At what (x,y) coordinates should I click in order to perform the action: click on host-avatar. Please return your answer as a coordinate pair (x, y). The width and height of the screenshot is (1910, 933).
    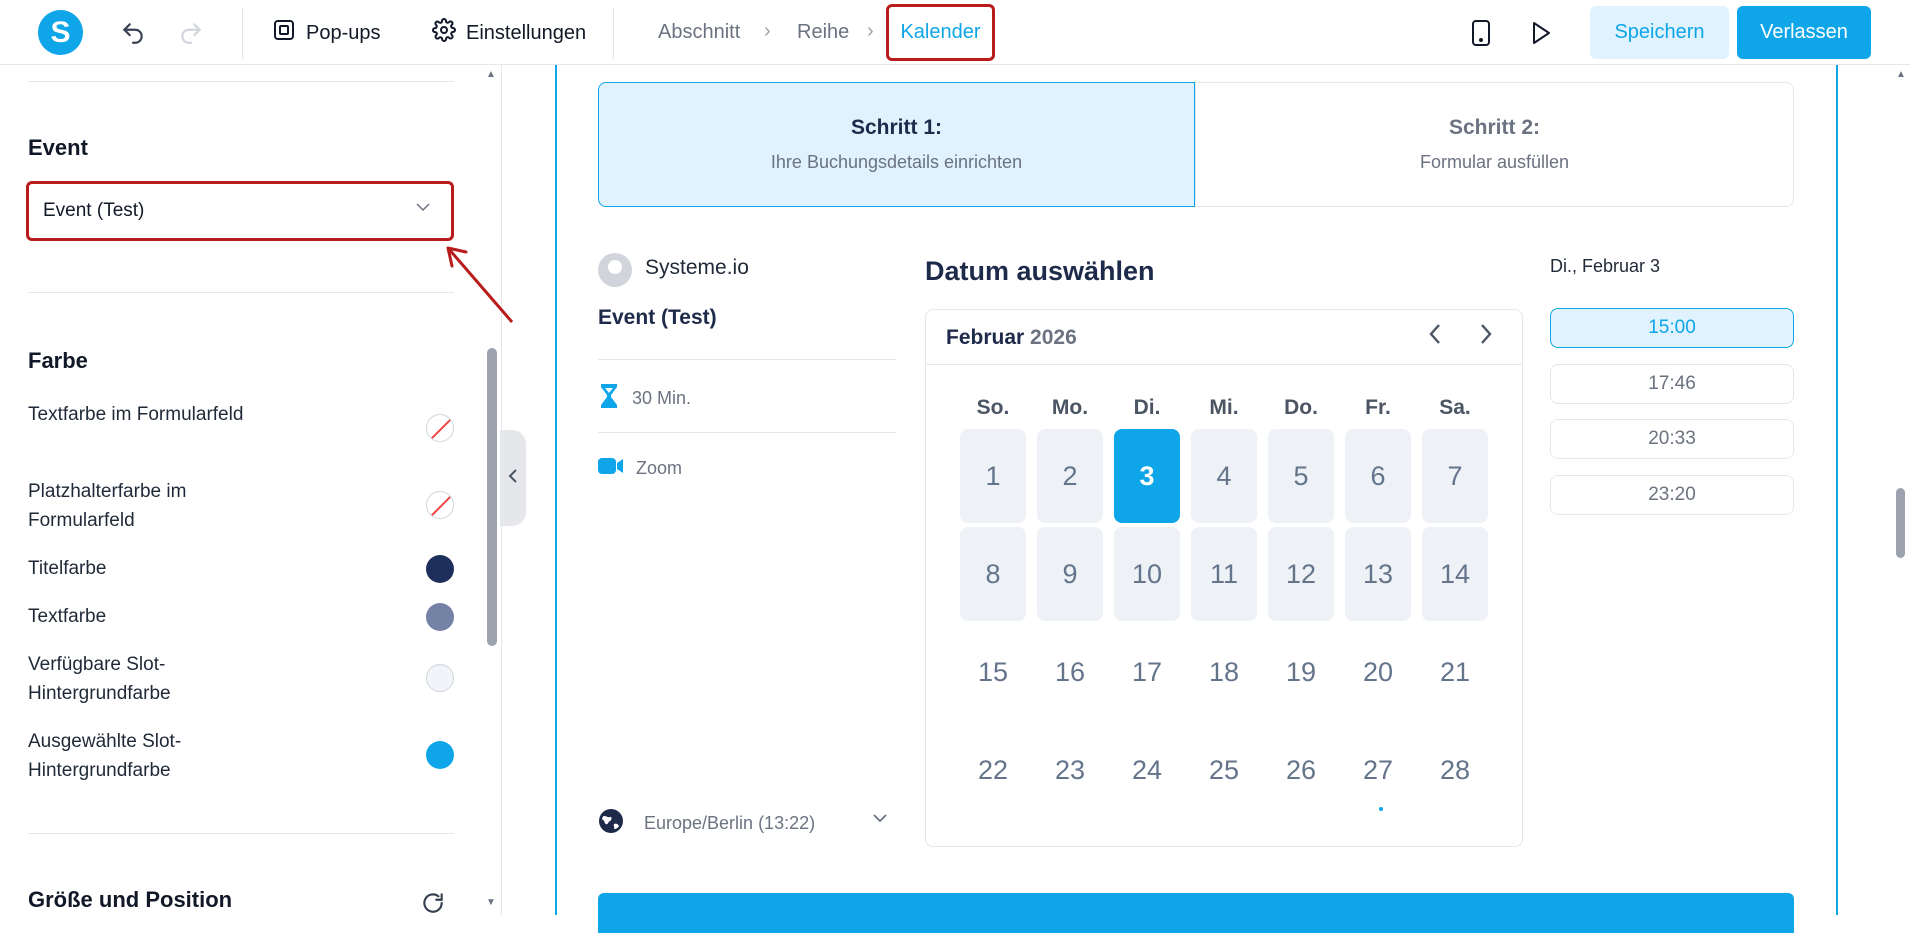
    Looking at the image, I should click on (615, 270).